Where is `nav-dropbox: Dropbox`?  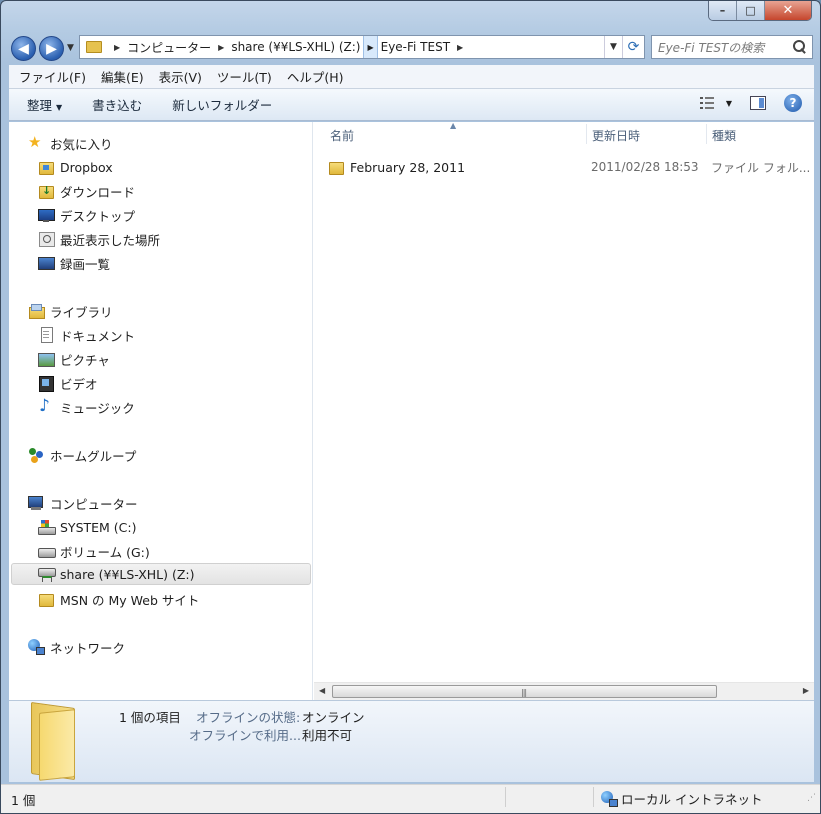
nav-dropbox: Dropbox is located at coordinates (75, 167).